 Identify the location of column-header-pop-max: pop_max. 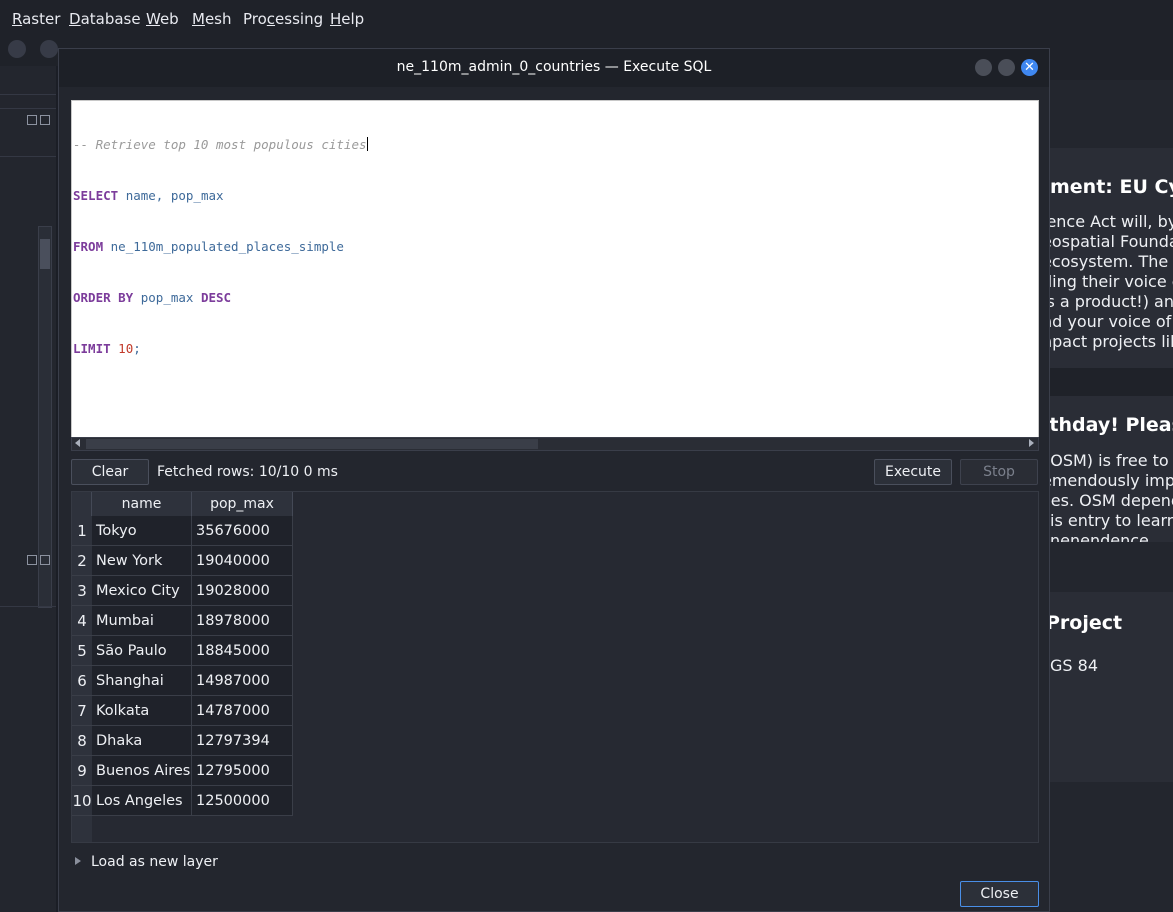
(242, 504).